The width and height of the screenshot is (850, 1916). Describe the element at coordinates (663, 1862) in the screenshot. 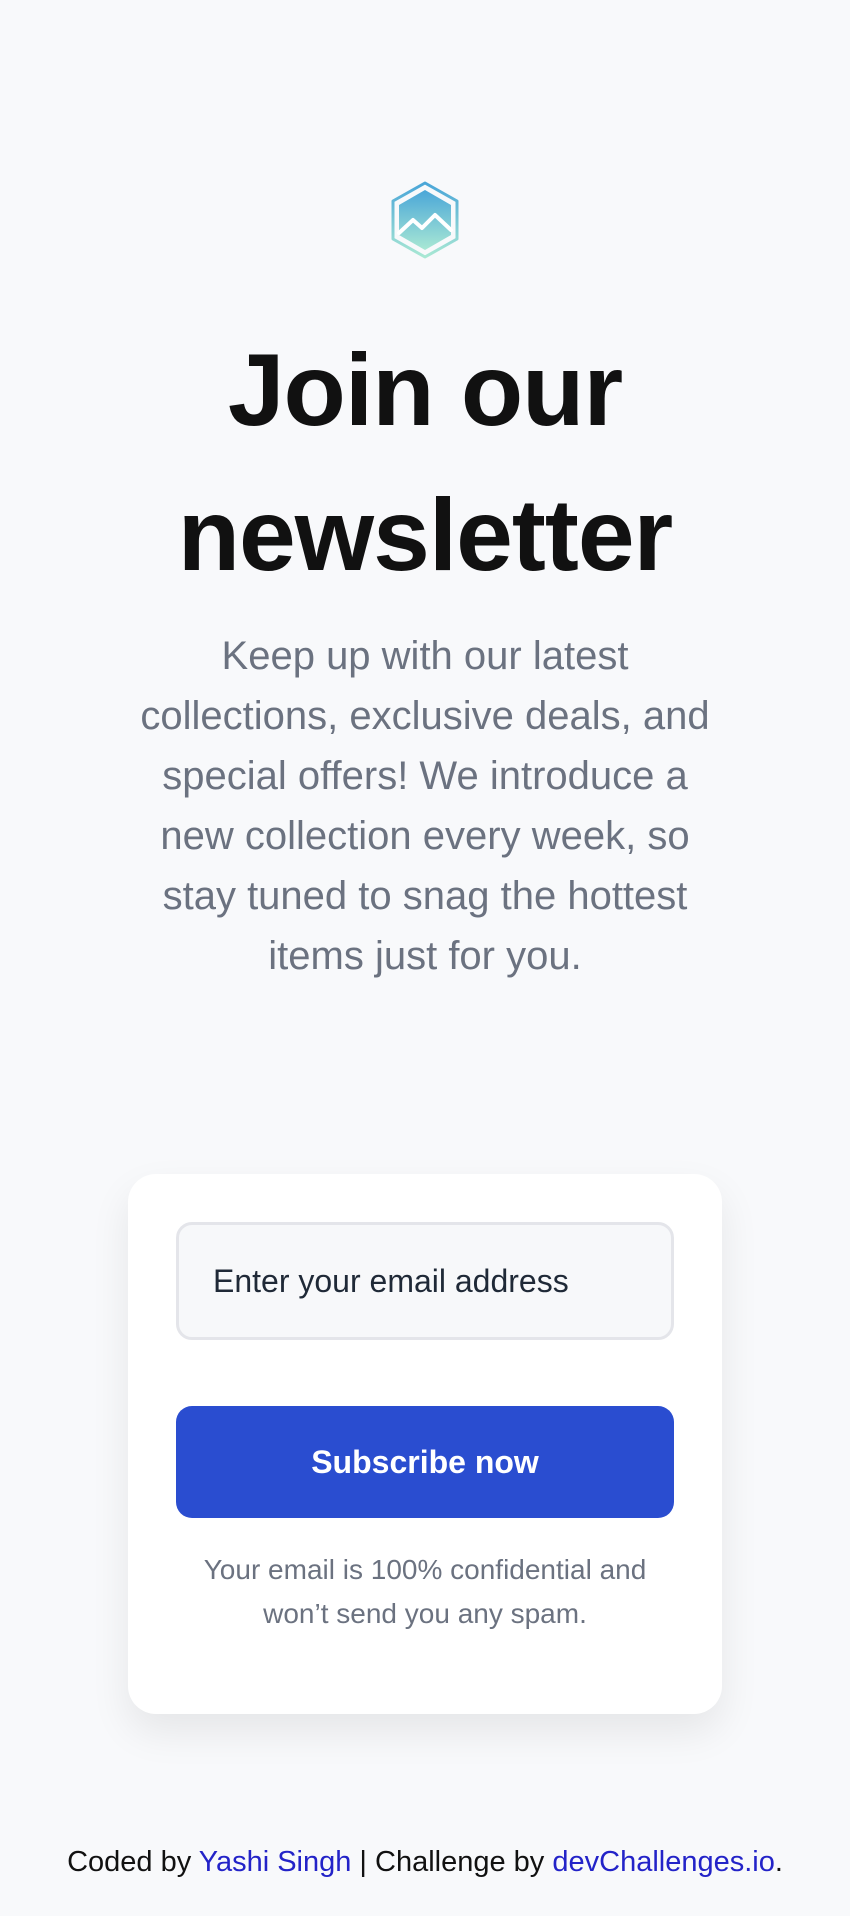

I see `devchallenges-link: devChallenges.io` at that location.